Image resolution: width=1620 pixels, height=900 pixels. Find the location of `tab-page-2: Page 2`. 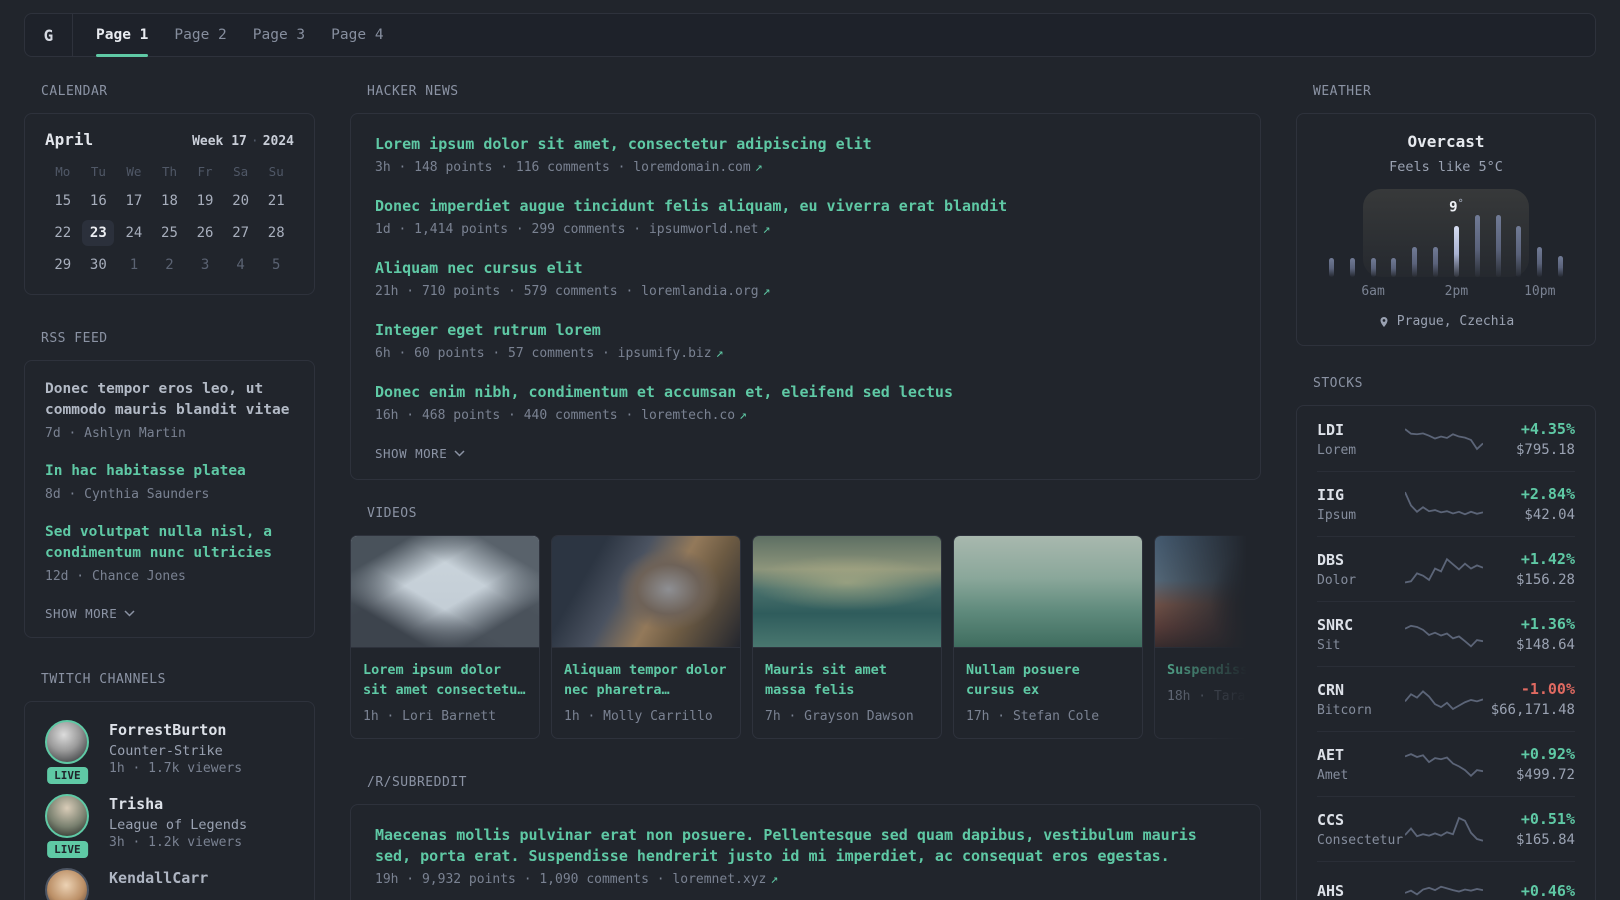

tab-page-2: Page 2 is located at coordinates (200, 35).